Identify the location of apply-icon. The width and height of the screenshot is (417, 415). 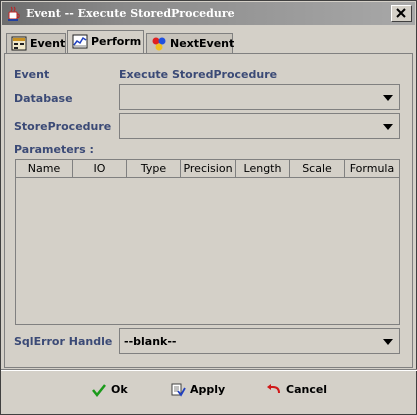
(178, 390).